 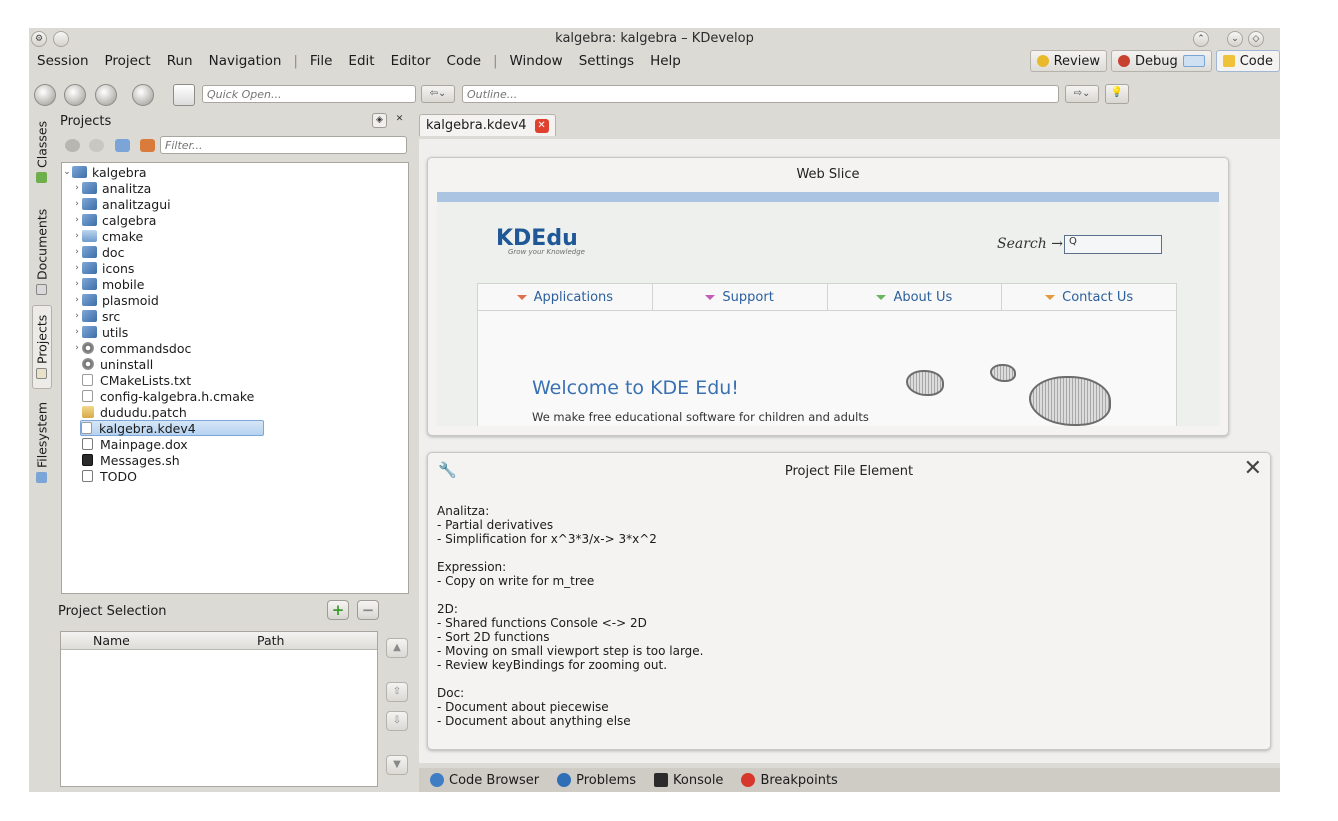 What do you see at coordinates (665, 61) in the screenshot?
I see `menu-help: Help` at bounding box center [665, 61].